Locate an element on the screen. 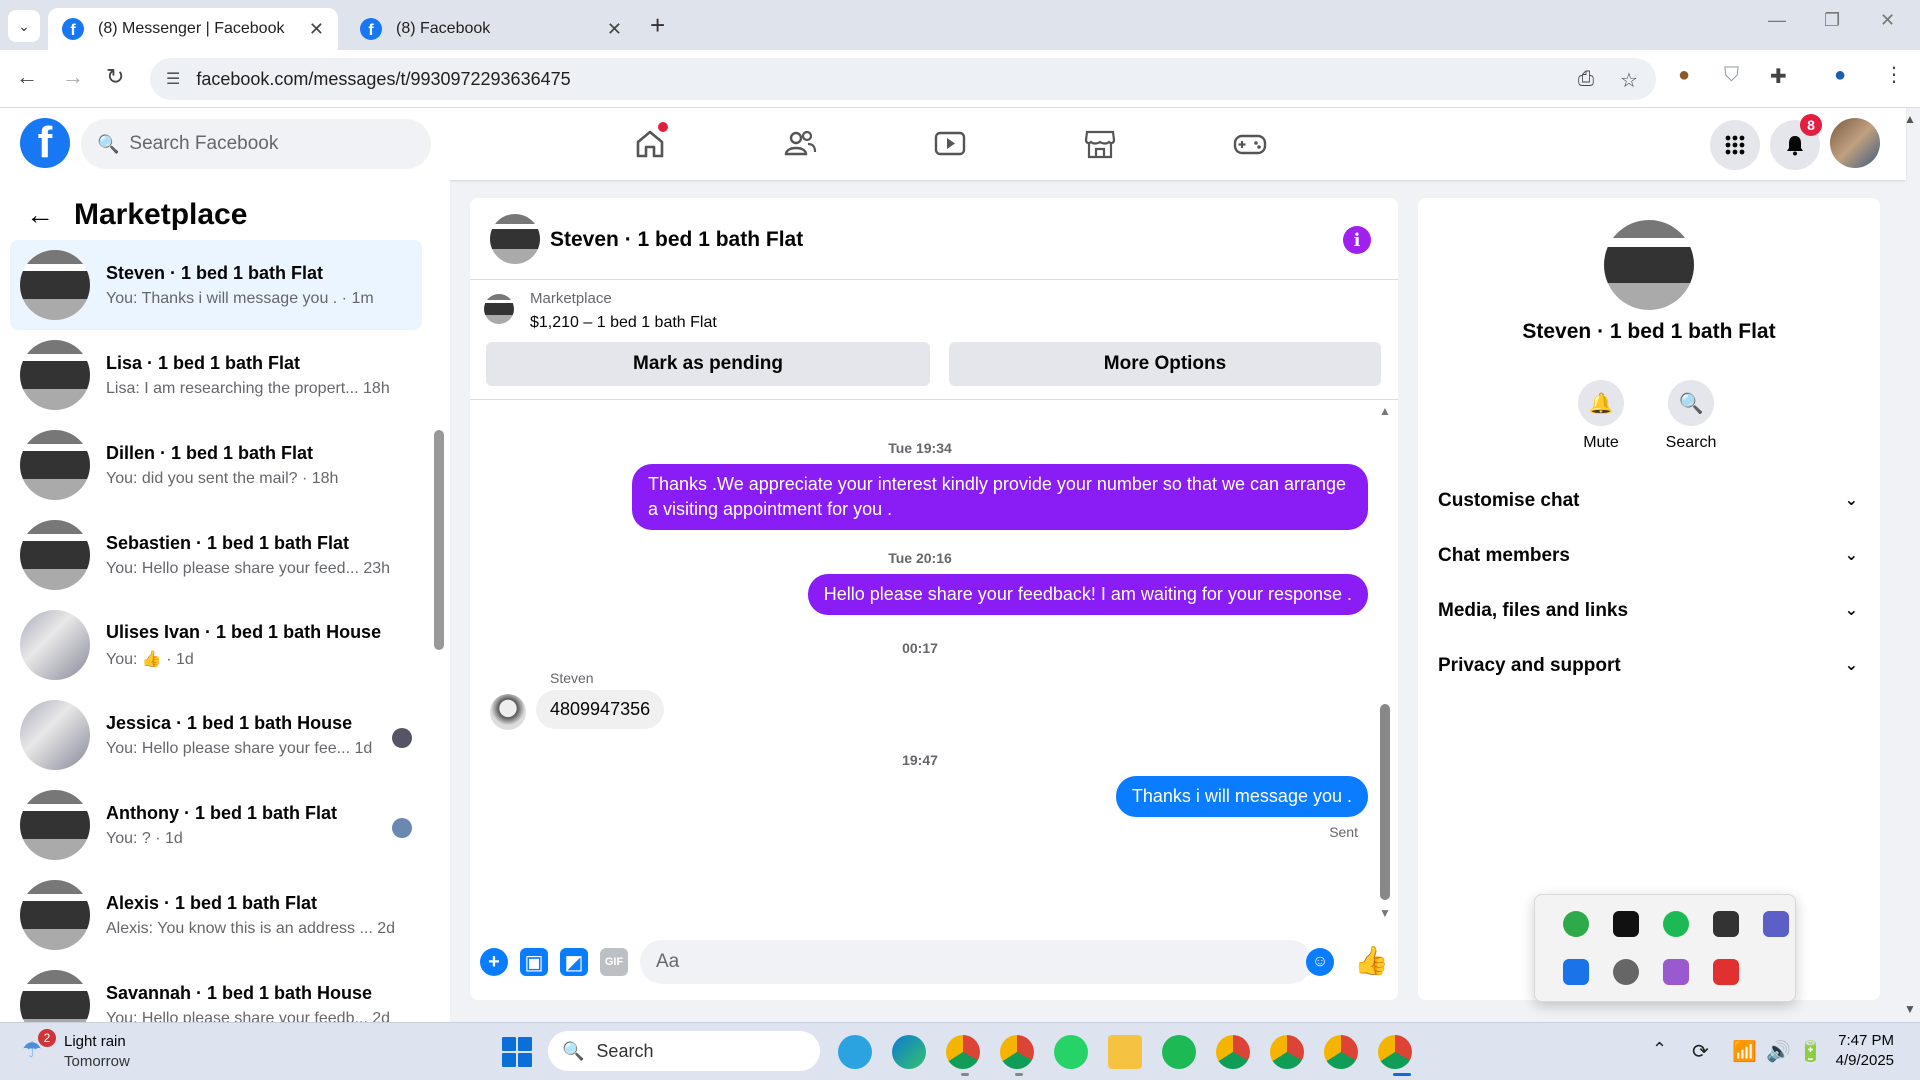 The height and width of the screenshot is (1080, 1920). profile-icon: ● is located at coordinates (1840, 75).